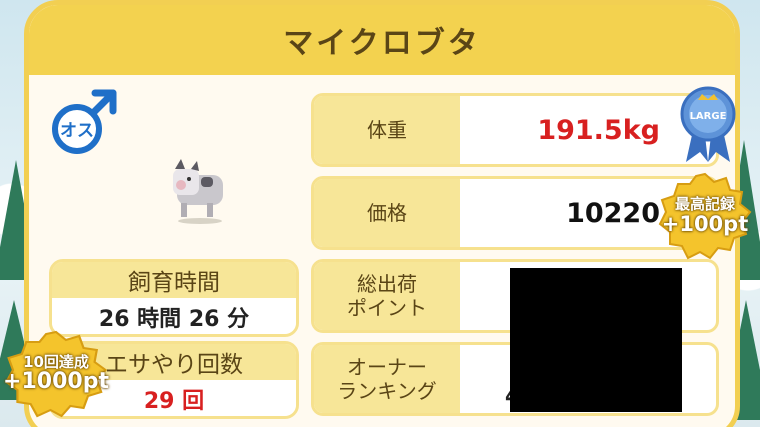  I want to click on micro-pig-icon, so click(200, 190).